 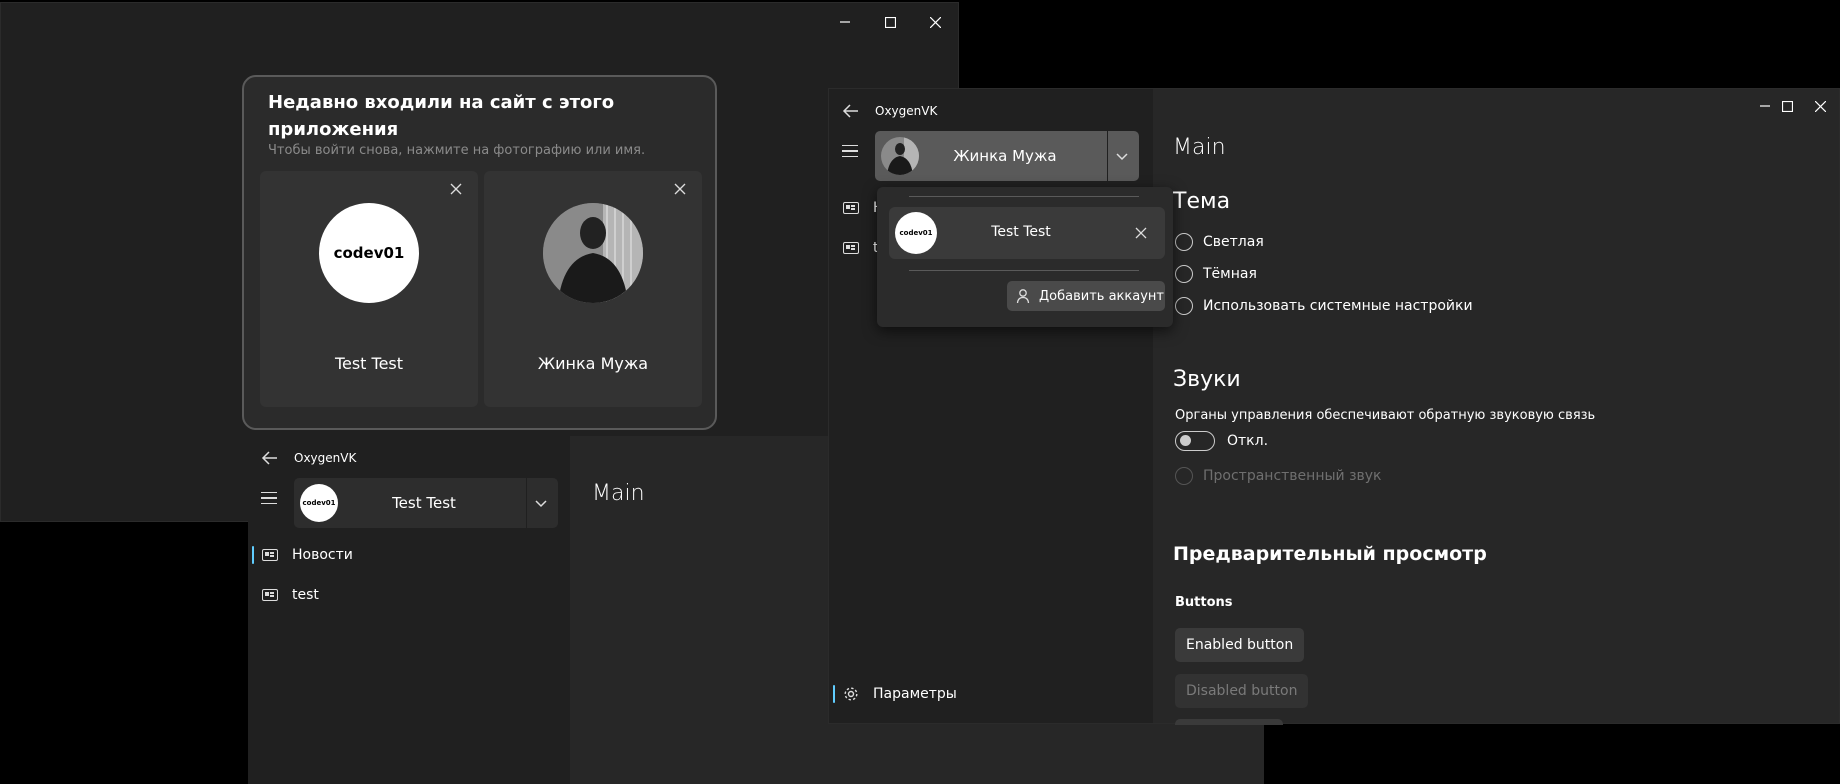 I want to click on theme-system-radio, so click(x=1184, y=306).